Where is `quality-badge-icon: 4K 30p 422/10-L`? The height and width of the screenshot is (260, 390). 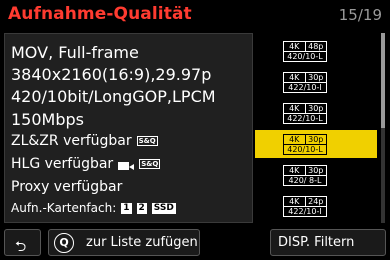
quality-badge-icon: 4K 30p 422/10-L is located at coordinates (305, 113).